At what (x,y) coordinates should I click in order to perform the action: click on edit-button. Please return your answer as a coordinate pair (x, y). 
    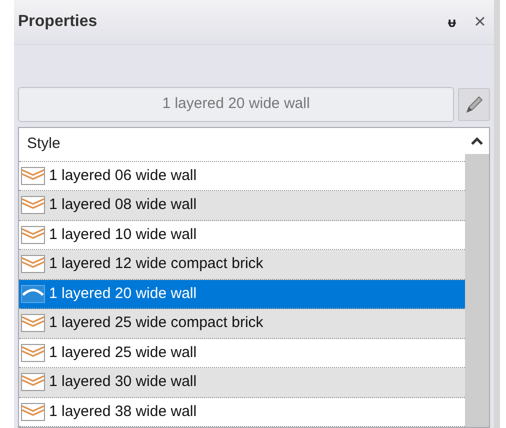
    Looking at the image, I should click on (474, 104).